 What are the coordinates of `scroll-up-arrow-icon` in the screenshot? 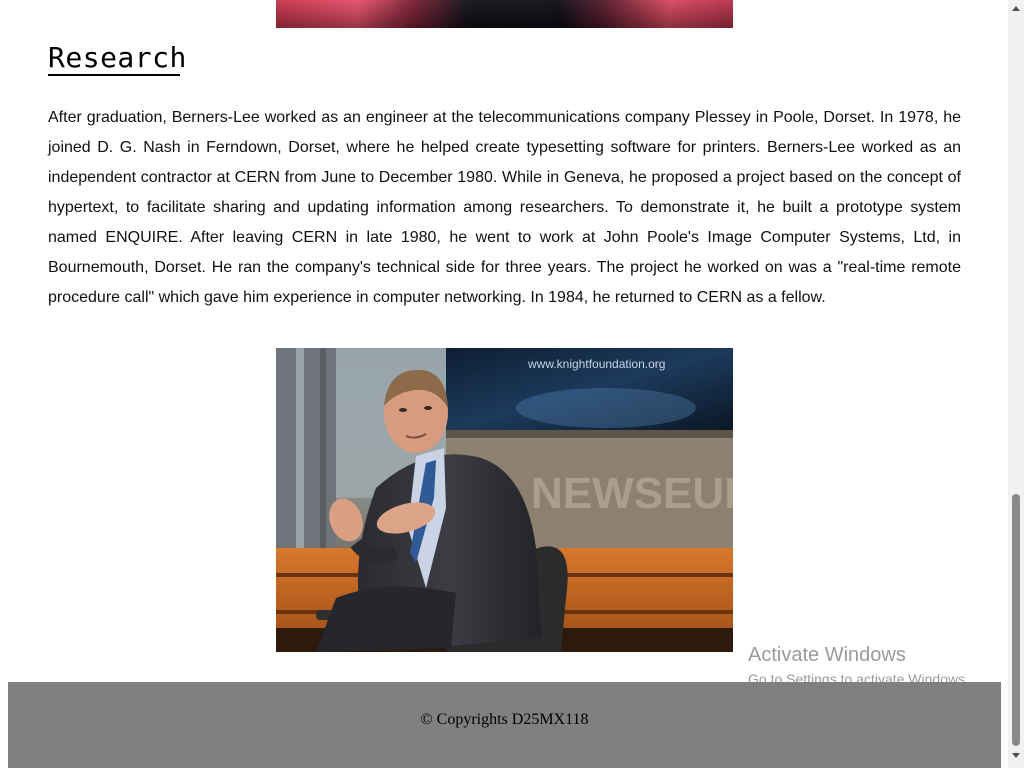 It's located at (1016, 8).